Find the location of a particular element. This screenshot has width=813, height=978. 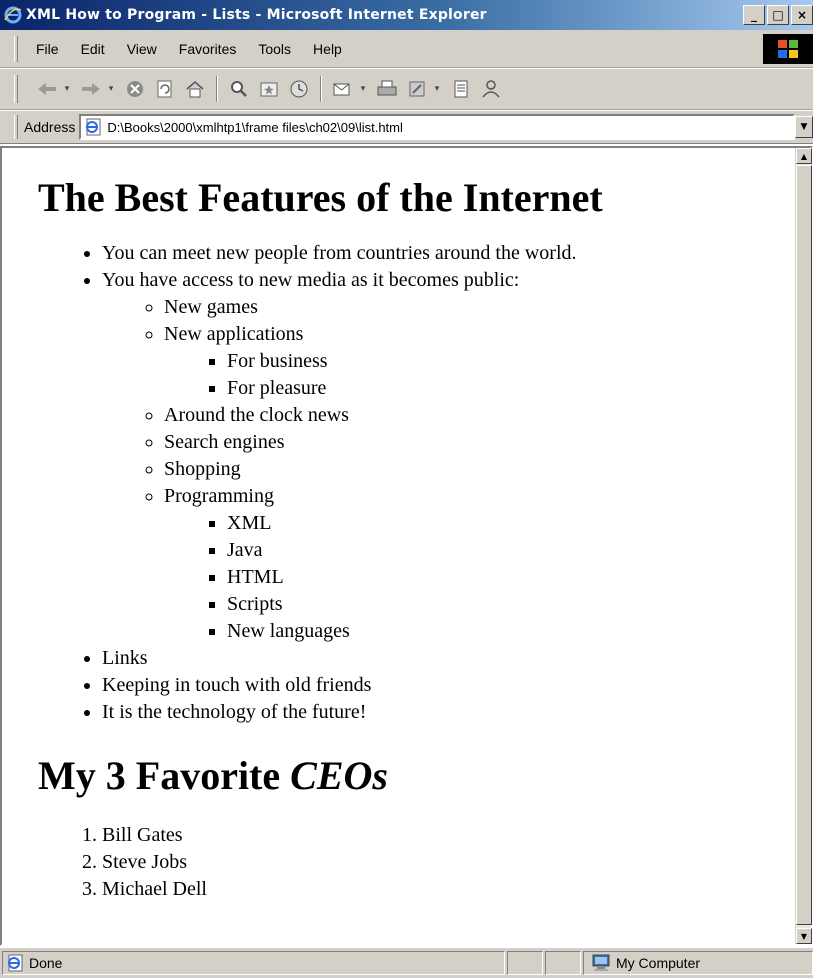

close-button: × is located at coordinates (802, 15).